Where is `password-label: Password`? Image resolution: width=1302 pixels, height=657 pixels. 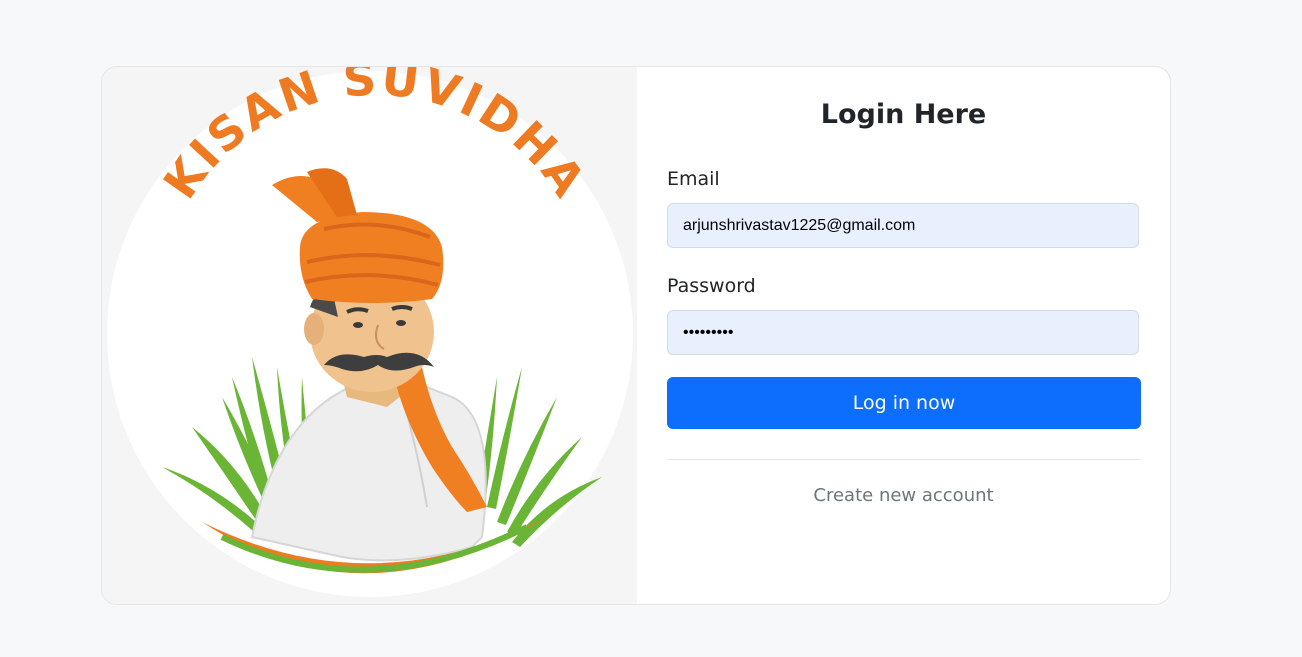
password-label: Password is located at coordinates (711, 286).